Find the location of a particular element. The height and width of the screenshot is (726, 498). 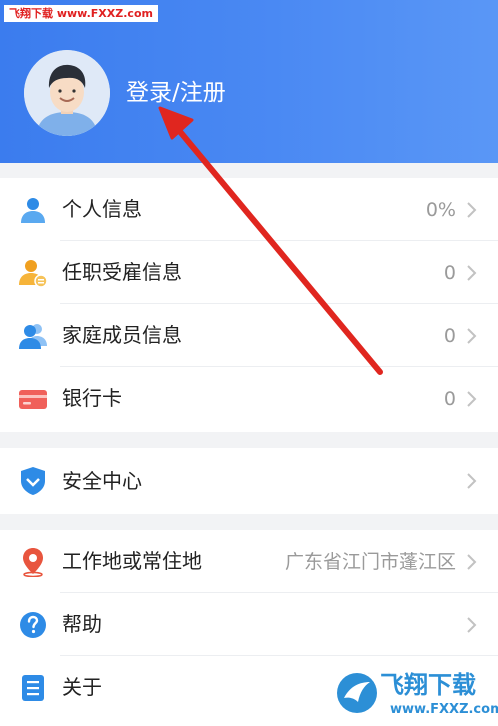

employment-icon is located at coordinates (33, 273).